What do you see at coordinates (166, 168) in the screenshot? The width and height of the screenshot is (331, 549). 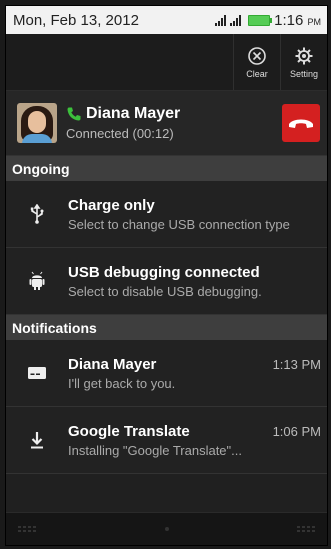 I see `section-header-ongoing: Ongoing` at bounding box center [166, 168].